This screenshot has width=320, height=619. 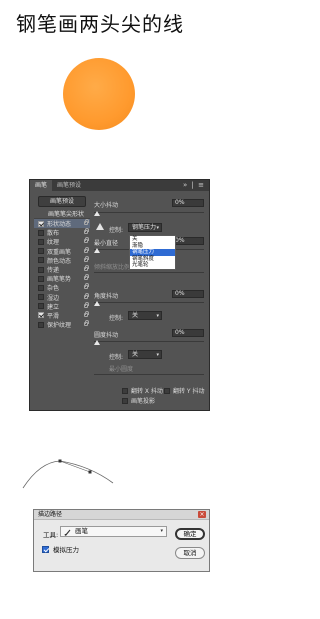 I want to click on flip-x-label: 翻转 X 抖动, so click(x=147, y=391).